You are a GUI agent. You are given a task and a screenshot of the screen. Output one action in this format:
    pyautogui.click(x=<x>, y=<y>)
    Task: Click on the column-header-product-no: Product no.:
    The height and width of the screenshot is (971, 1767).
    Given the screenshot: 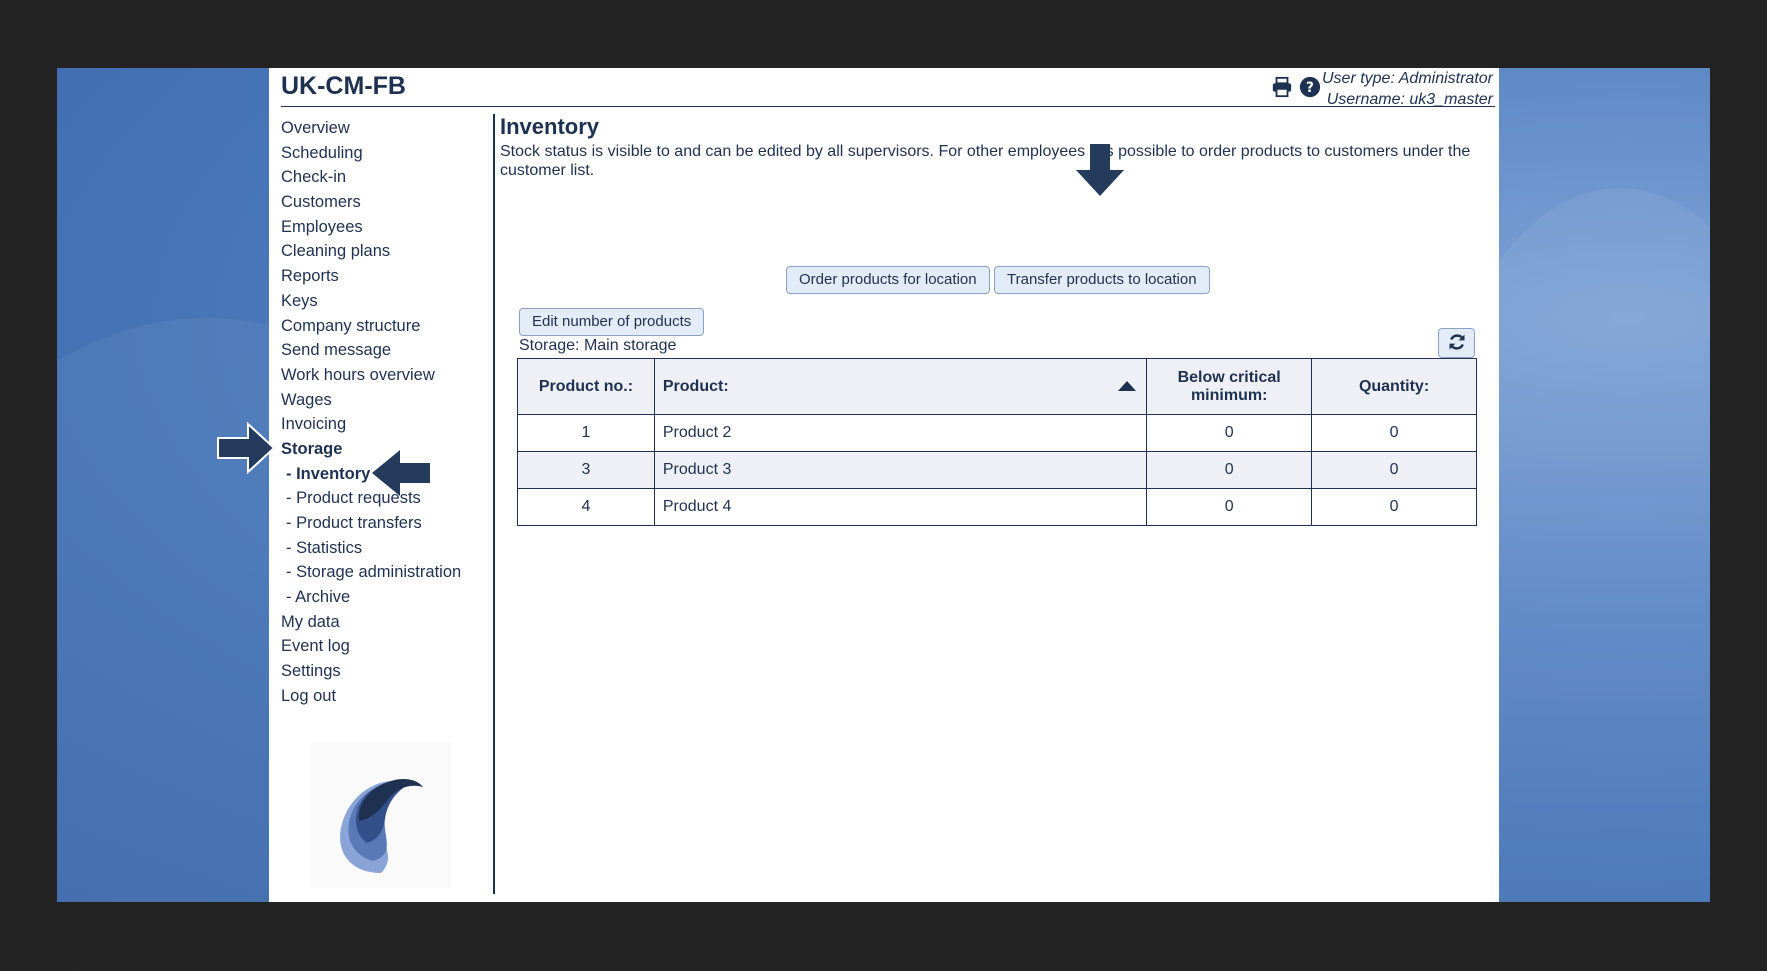 What is the action you would take?
    pyautogui.click(x=586, y=386)
    